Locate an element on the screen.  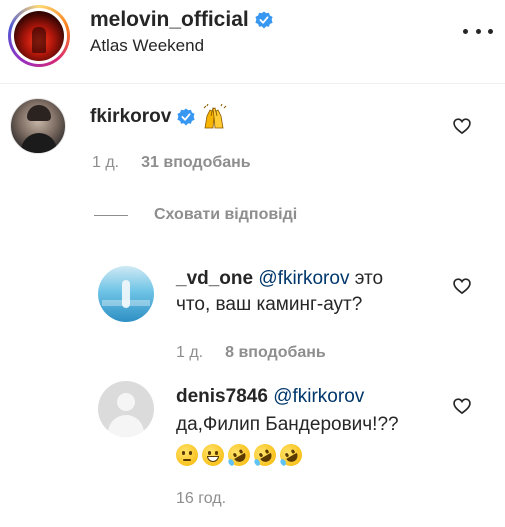
default-avatar-icon is located at coordinates (126, 402).